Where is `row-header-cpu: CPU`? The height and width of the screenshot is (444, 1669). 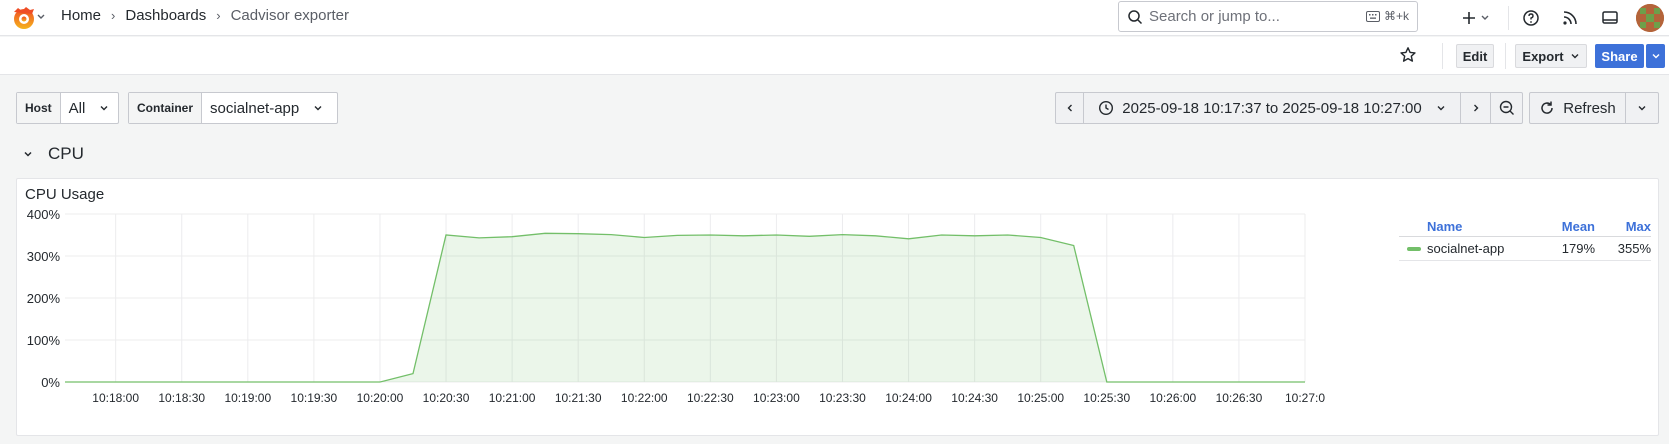 row-header-cpu: CPU is located at coordinates (53, 154).